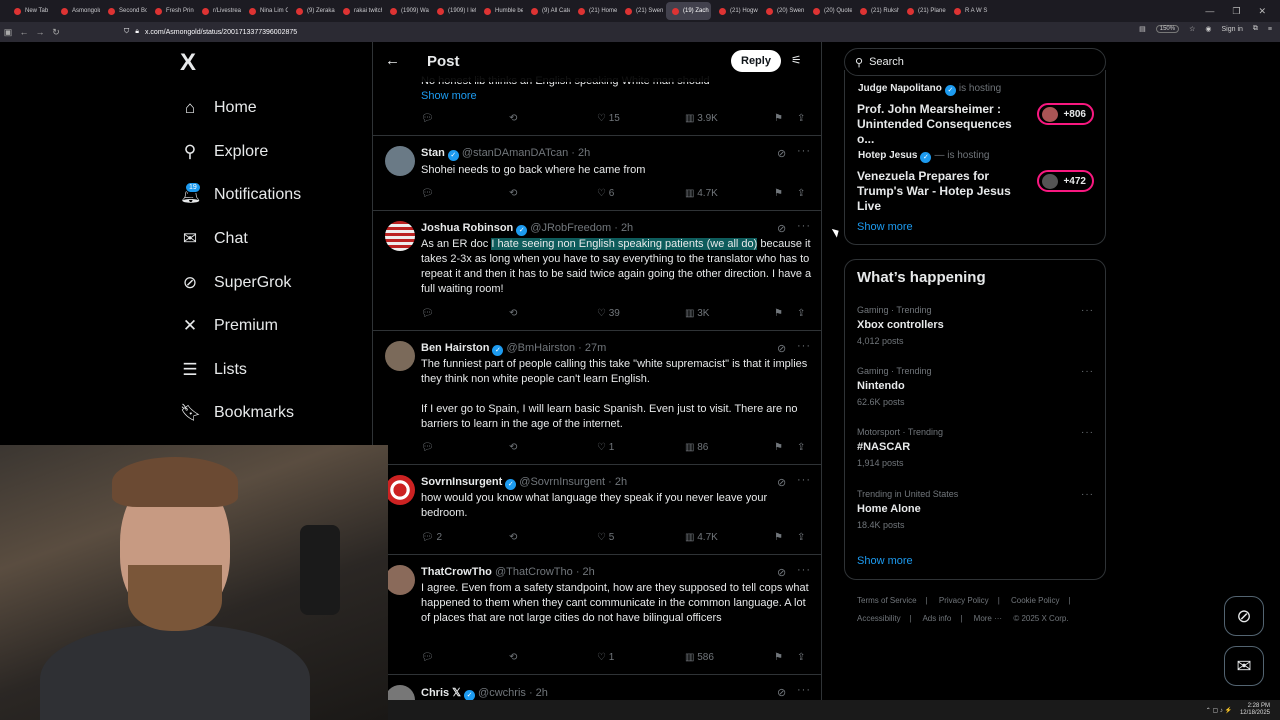  What do you see at coordinates (1244, 666) in the screenshot?
I see `messages-fab-button: ✉` at bounding box center [1244, 666].